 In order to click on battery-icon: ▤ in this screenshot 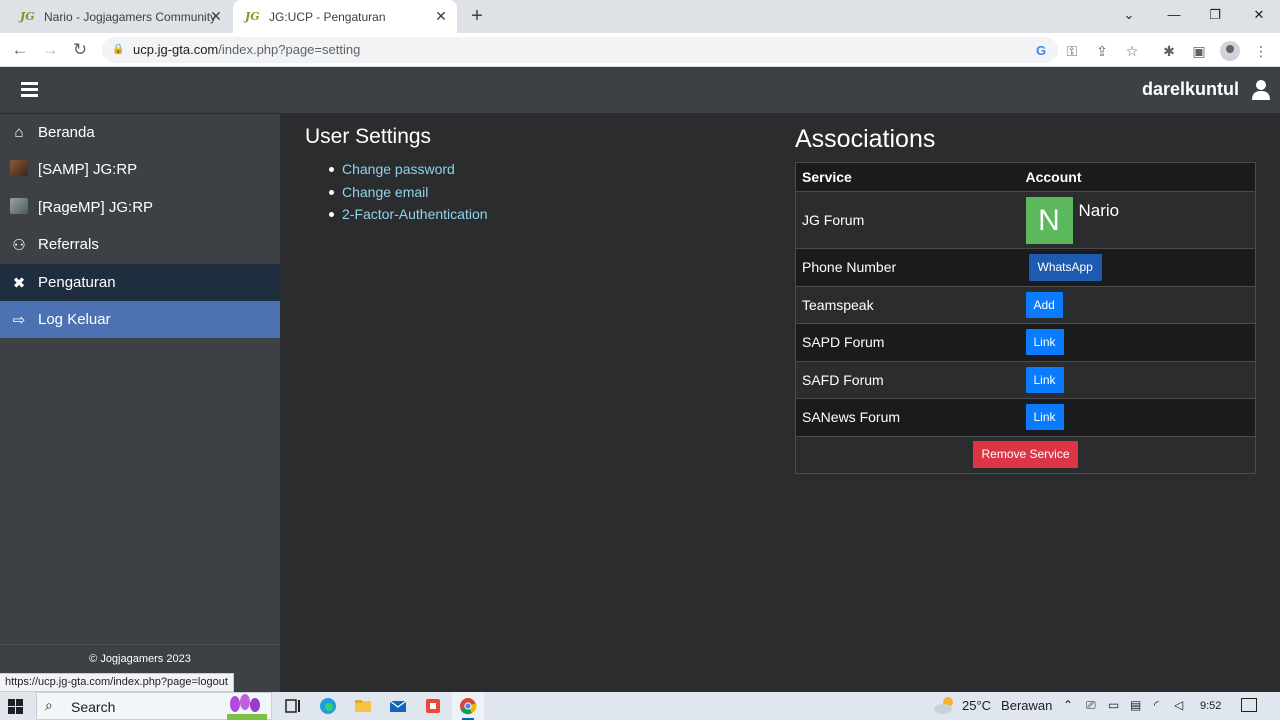, I will do `click(1135, 705)`.